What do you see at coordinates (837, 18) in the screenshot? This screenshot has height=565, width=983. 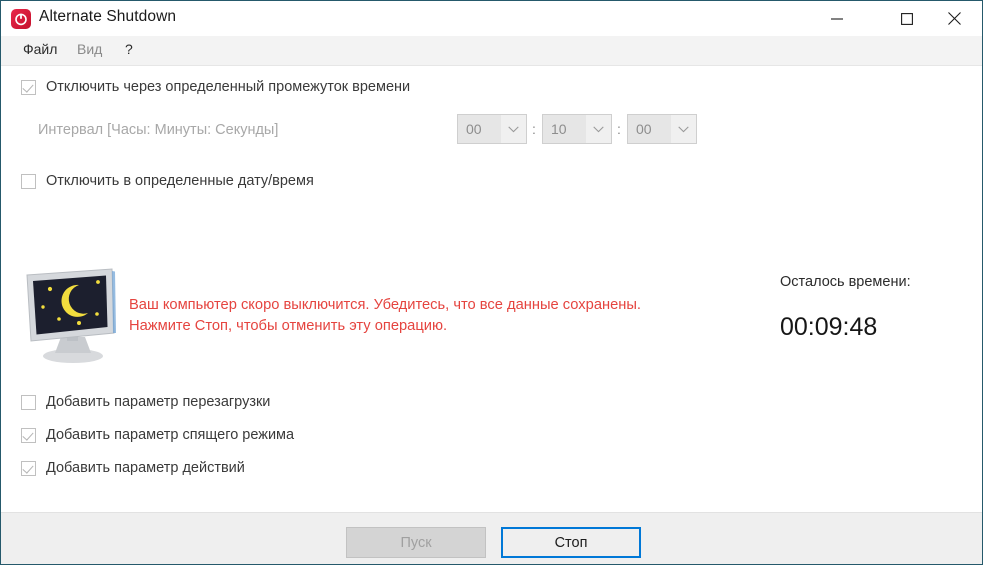 I see `minimize-icon` at bounding box center [837, 18].